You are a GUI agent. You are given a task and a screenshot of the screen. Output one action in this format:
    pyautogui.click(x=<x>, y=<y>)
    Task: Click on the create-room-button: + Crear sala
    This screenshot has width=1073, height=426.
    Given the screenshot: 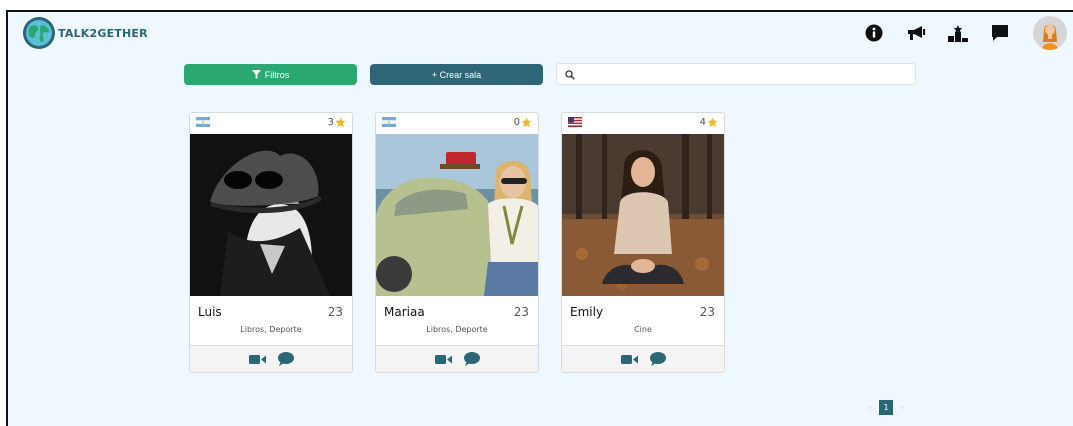 What is the action you would take?
    pyautogui.click(x=456, y=74)
    